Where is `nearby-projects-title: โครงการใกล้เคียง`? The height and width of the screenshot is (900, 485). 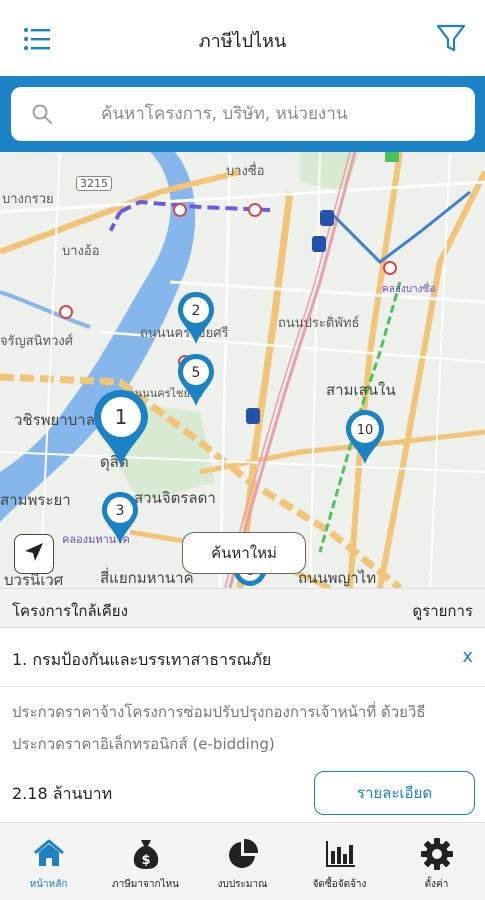
nearby-projects-title: โครงการใกล้เคียง is located at coordinates (70, 611).